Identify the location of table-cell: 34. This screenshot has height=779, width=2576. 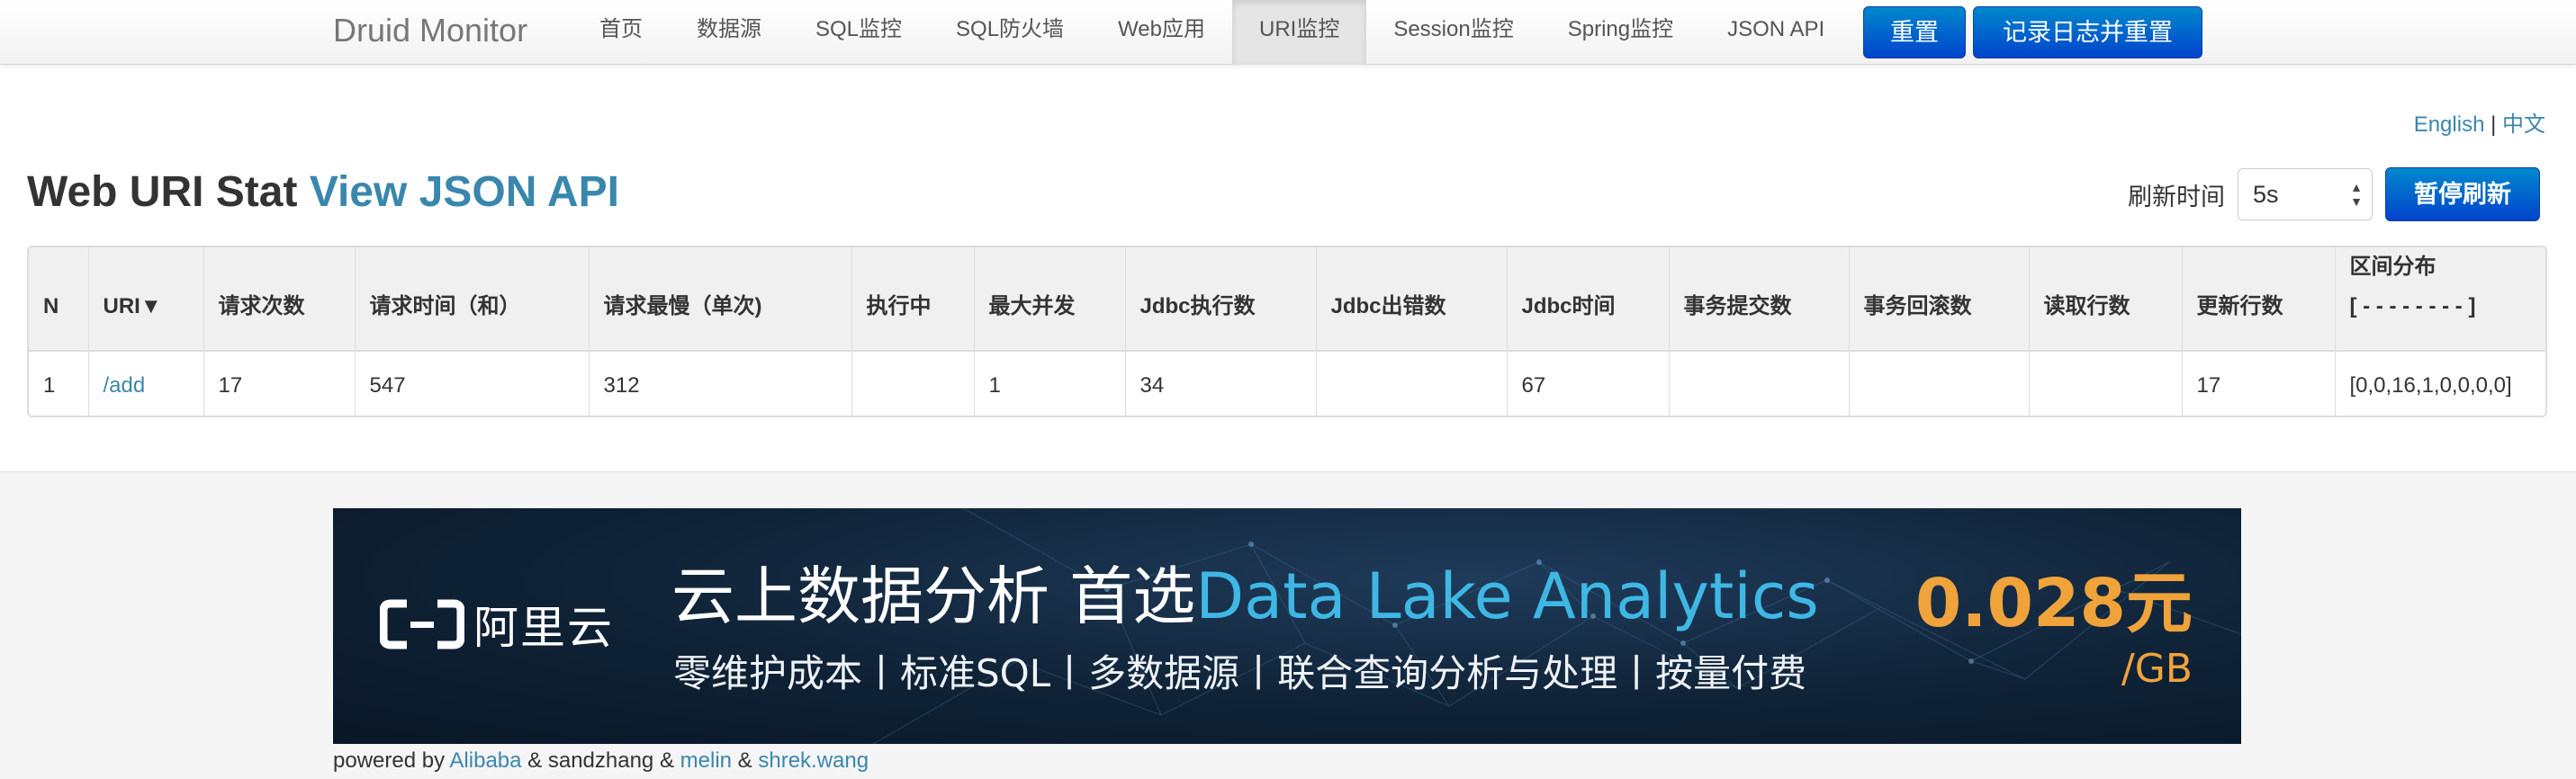
(1220, 383).